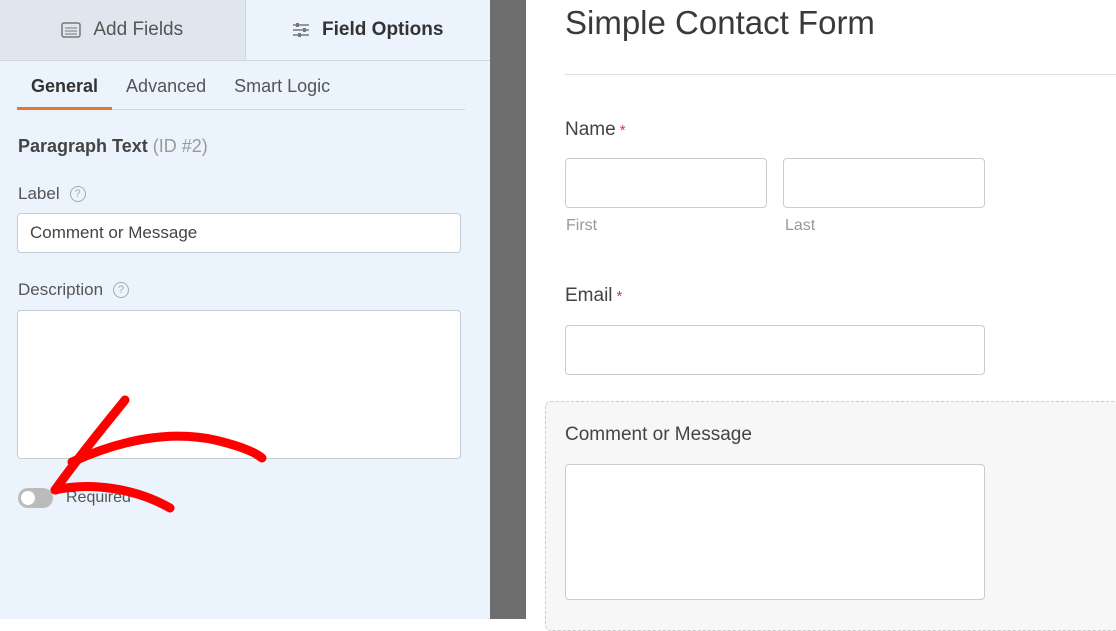 The image size is (1116, 631). I want to click on first-sublabel: First, so click(582, 225).